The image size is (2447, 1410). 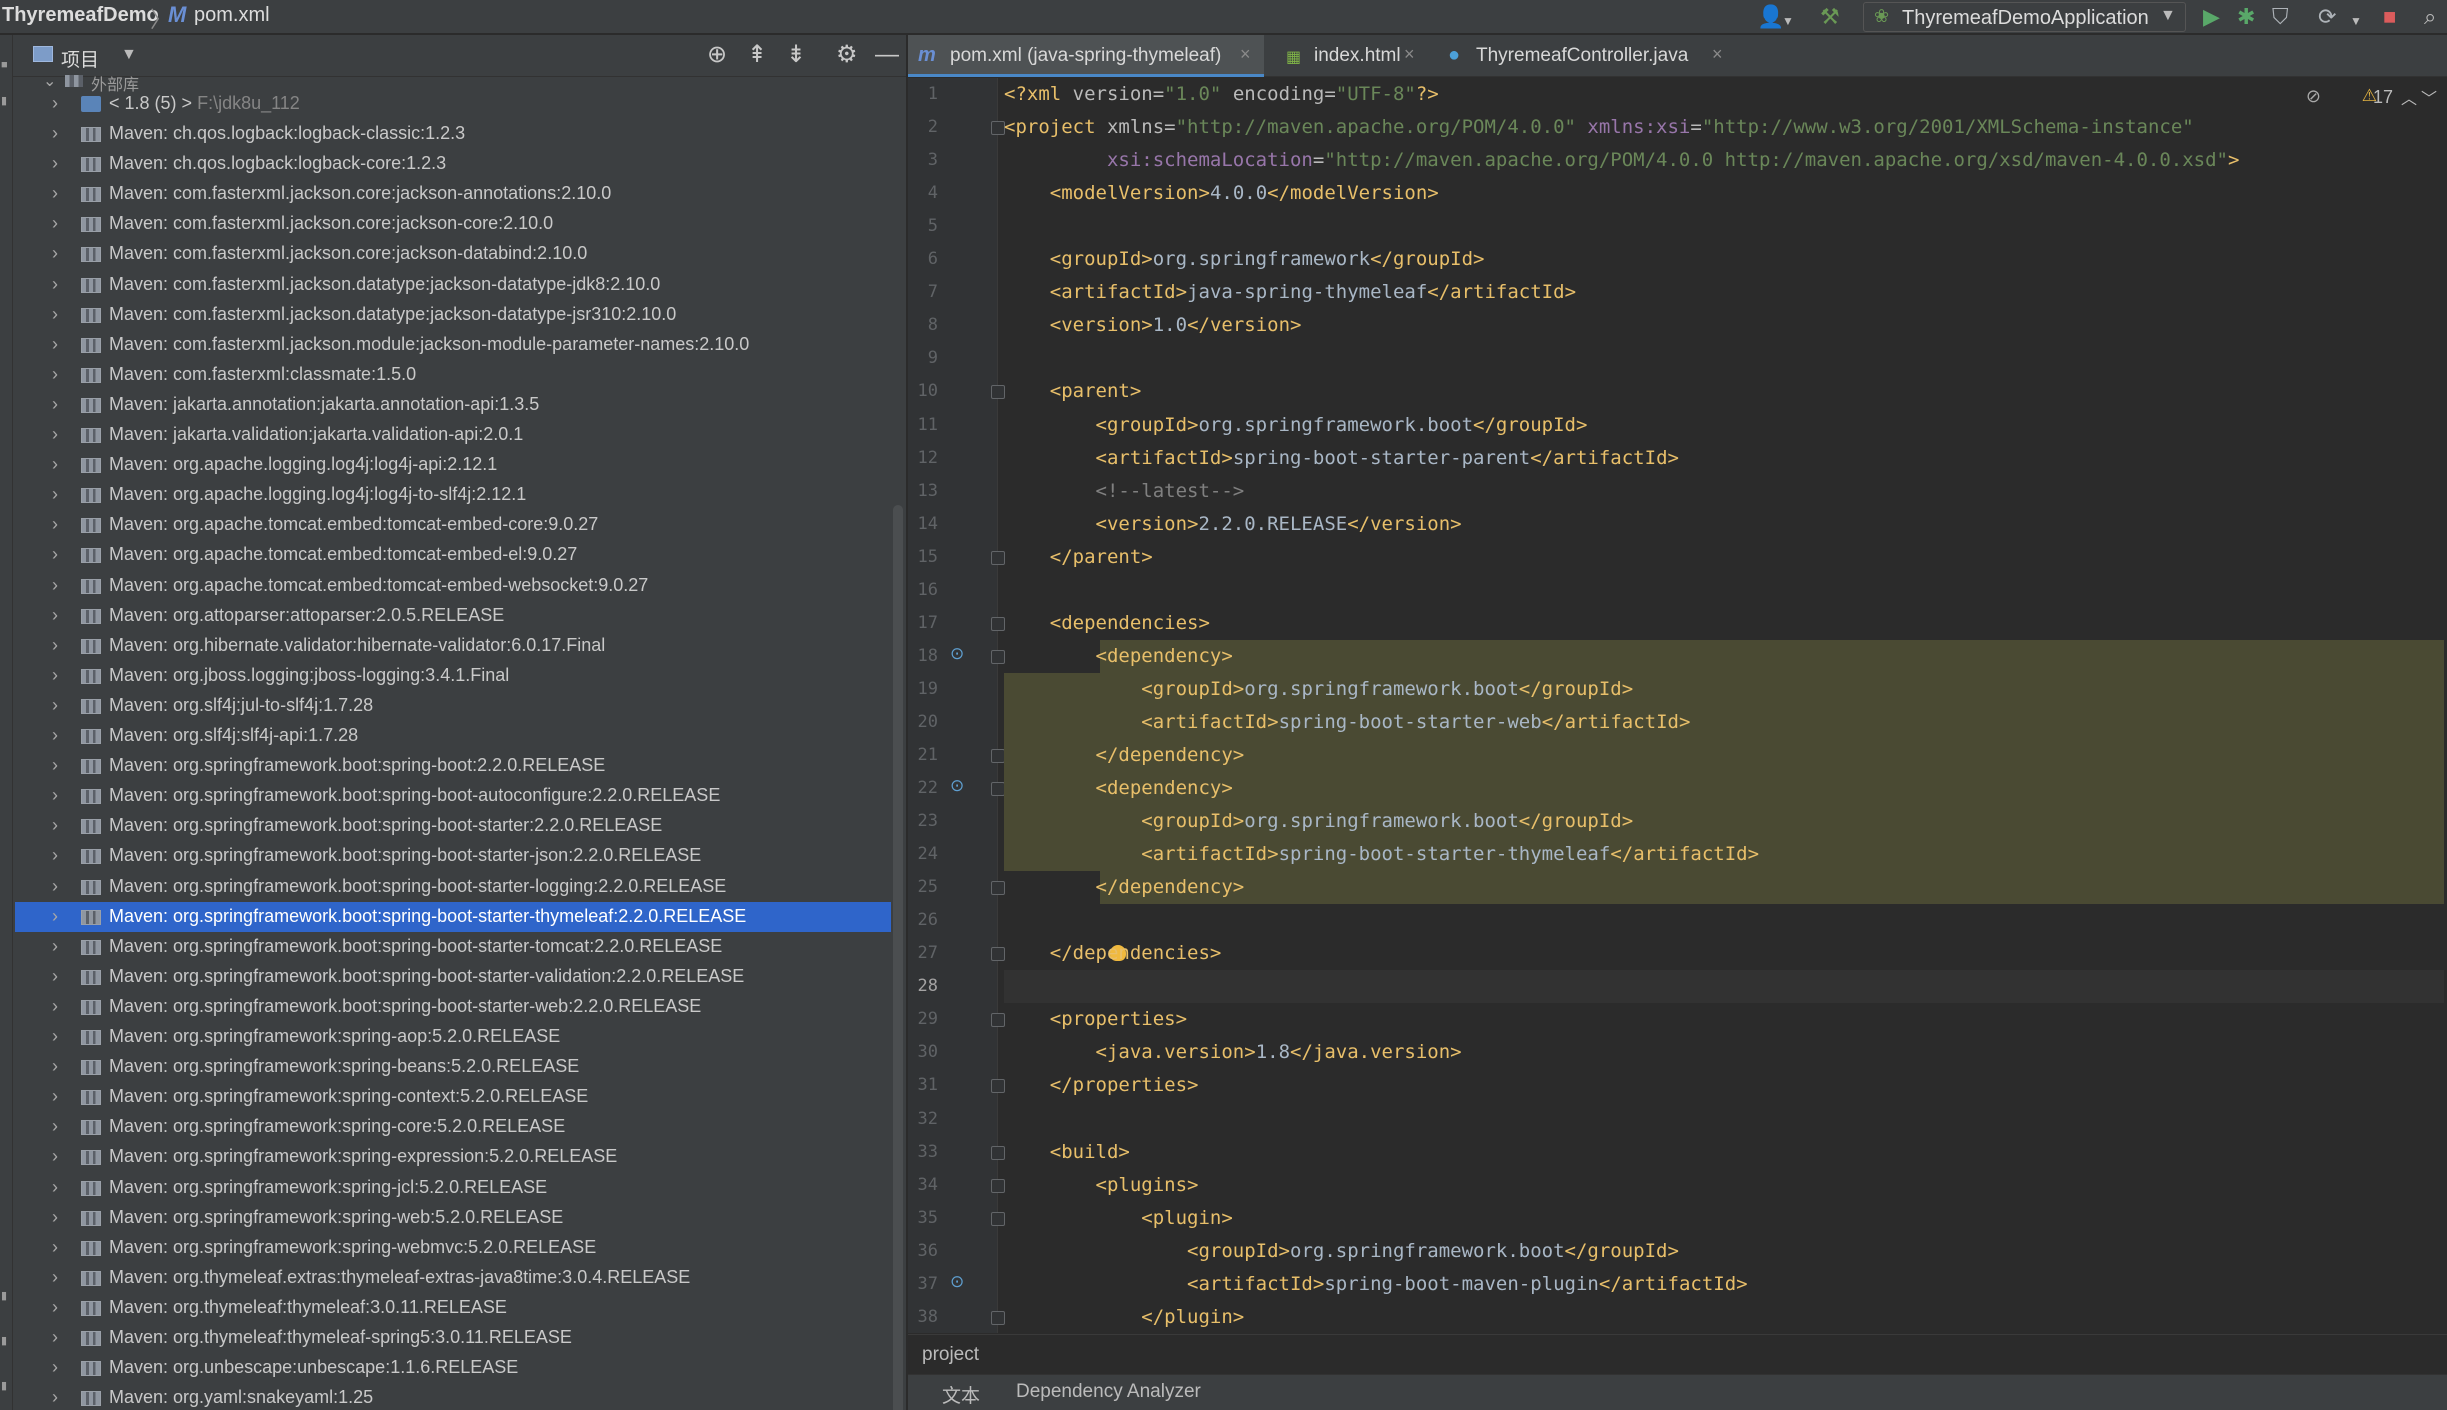 What do you see at coordinates (2429, 97) in the screenshot?
I see `chevron-down-icon: ﹀` at bounding box center [2429, 97].